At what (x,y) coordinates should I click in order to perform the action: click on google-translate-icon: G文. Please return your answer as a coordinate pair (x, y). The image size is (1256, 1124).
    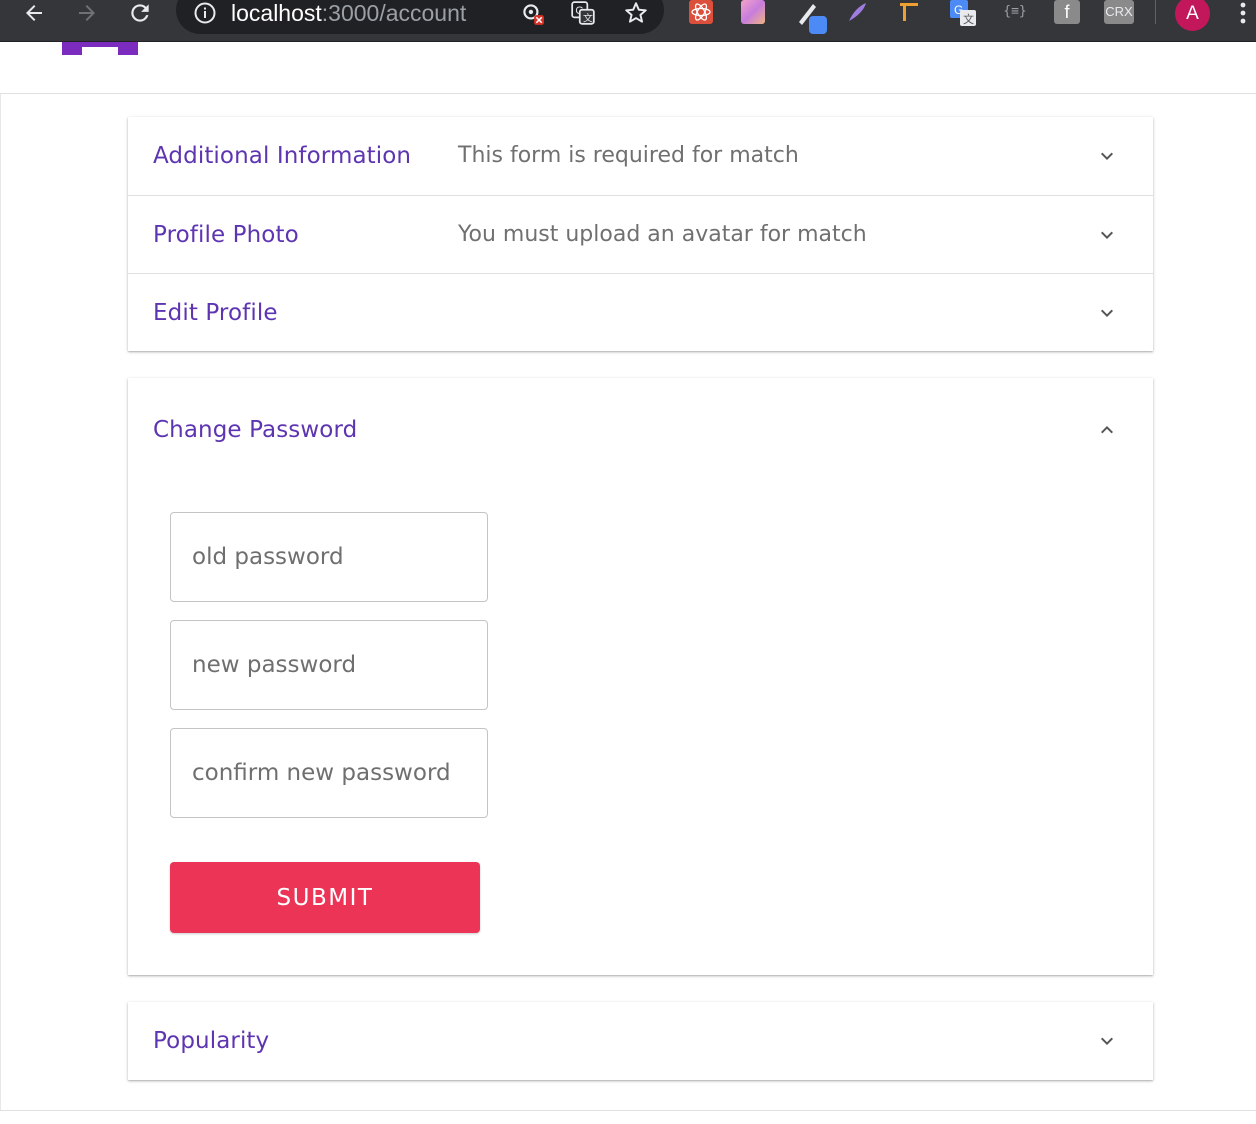
    Looking at the image, I should click on (963, 13).